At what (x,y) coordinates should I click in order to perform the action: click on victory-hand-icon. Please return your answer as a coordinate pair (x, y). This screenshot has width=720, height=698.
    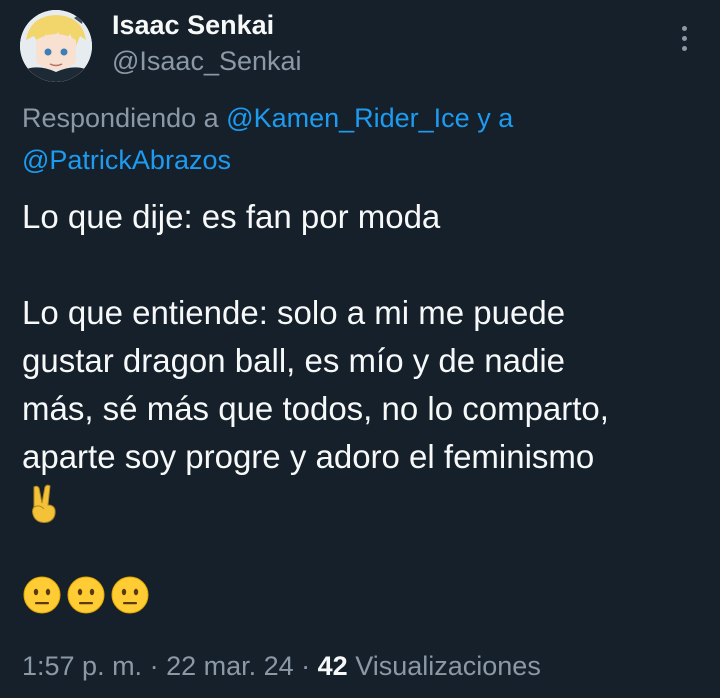
    Looking at the image, I should click on (44, 503).